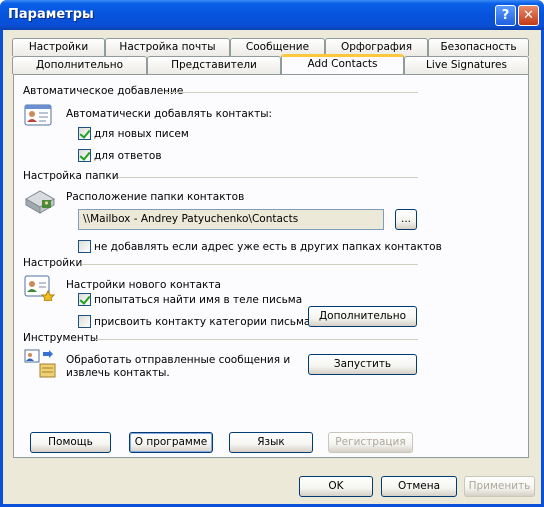  Describe the element at coordinates (141, 134) in the screenshot. I see `new-mail-label: для новых писем` at that location.